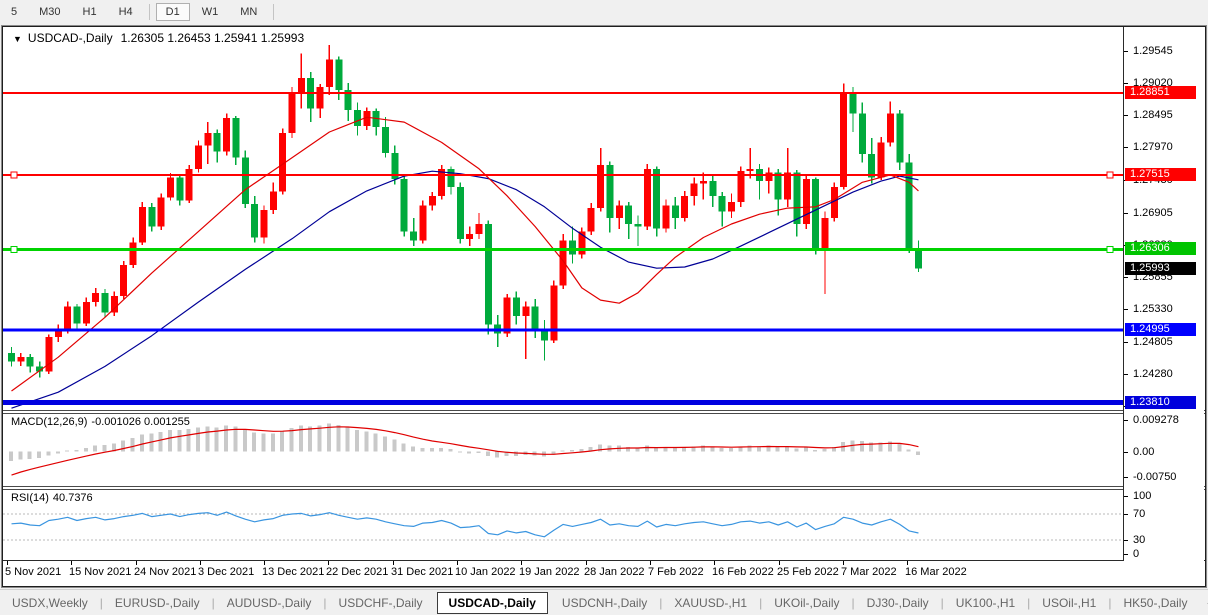  Describe the element at coordinates (492, 603) in the screenshot. I see `chart-tab-usdcaddaily: USDCAD-,Daily` at that location.